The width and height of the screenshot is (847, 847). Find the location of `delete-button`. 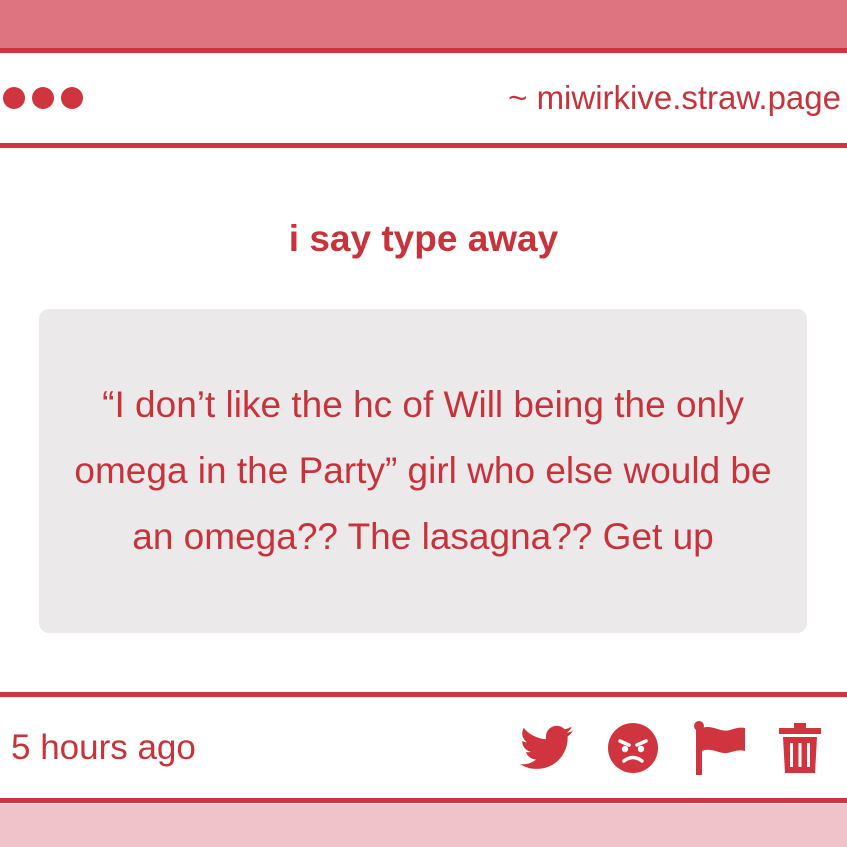

delete-button is located at coordinates (800, 748).